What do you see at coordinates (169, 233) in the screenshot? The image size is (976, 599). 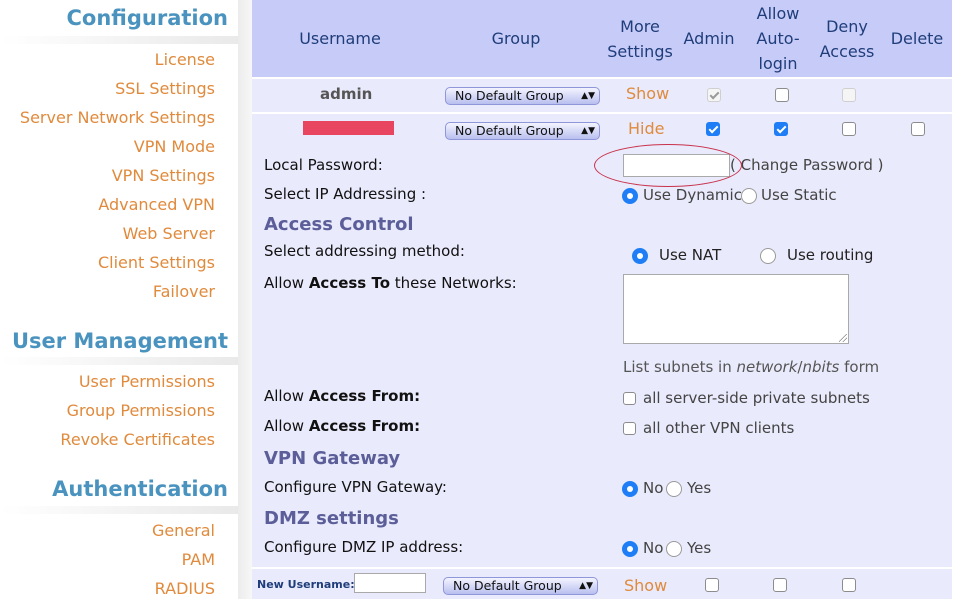 I see `sidebar-link-web-server: Web Server` at bounding box center [169, 233].